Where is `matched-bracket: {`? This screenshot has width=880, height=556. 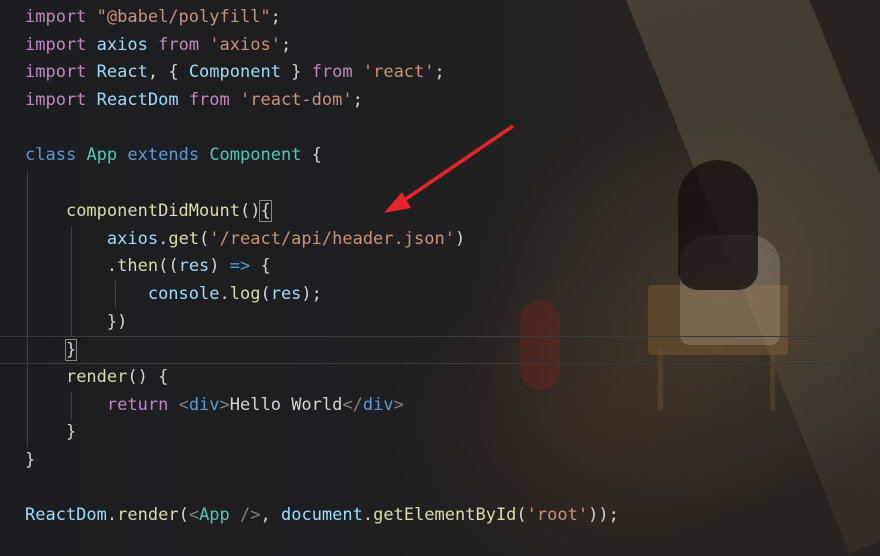 matched-bracket: { is located at coordinates (265, 210).